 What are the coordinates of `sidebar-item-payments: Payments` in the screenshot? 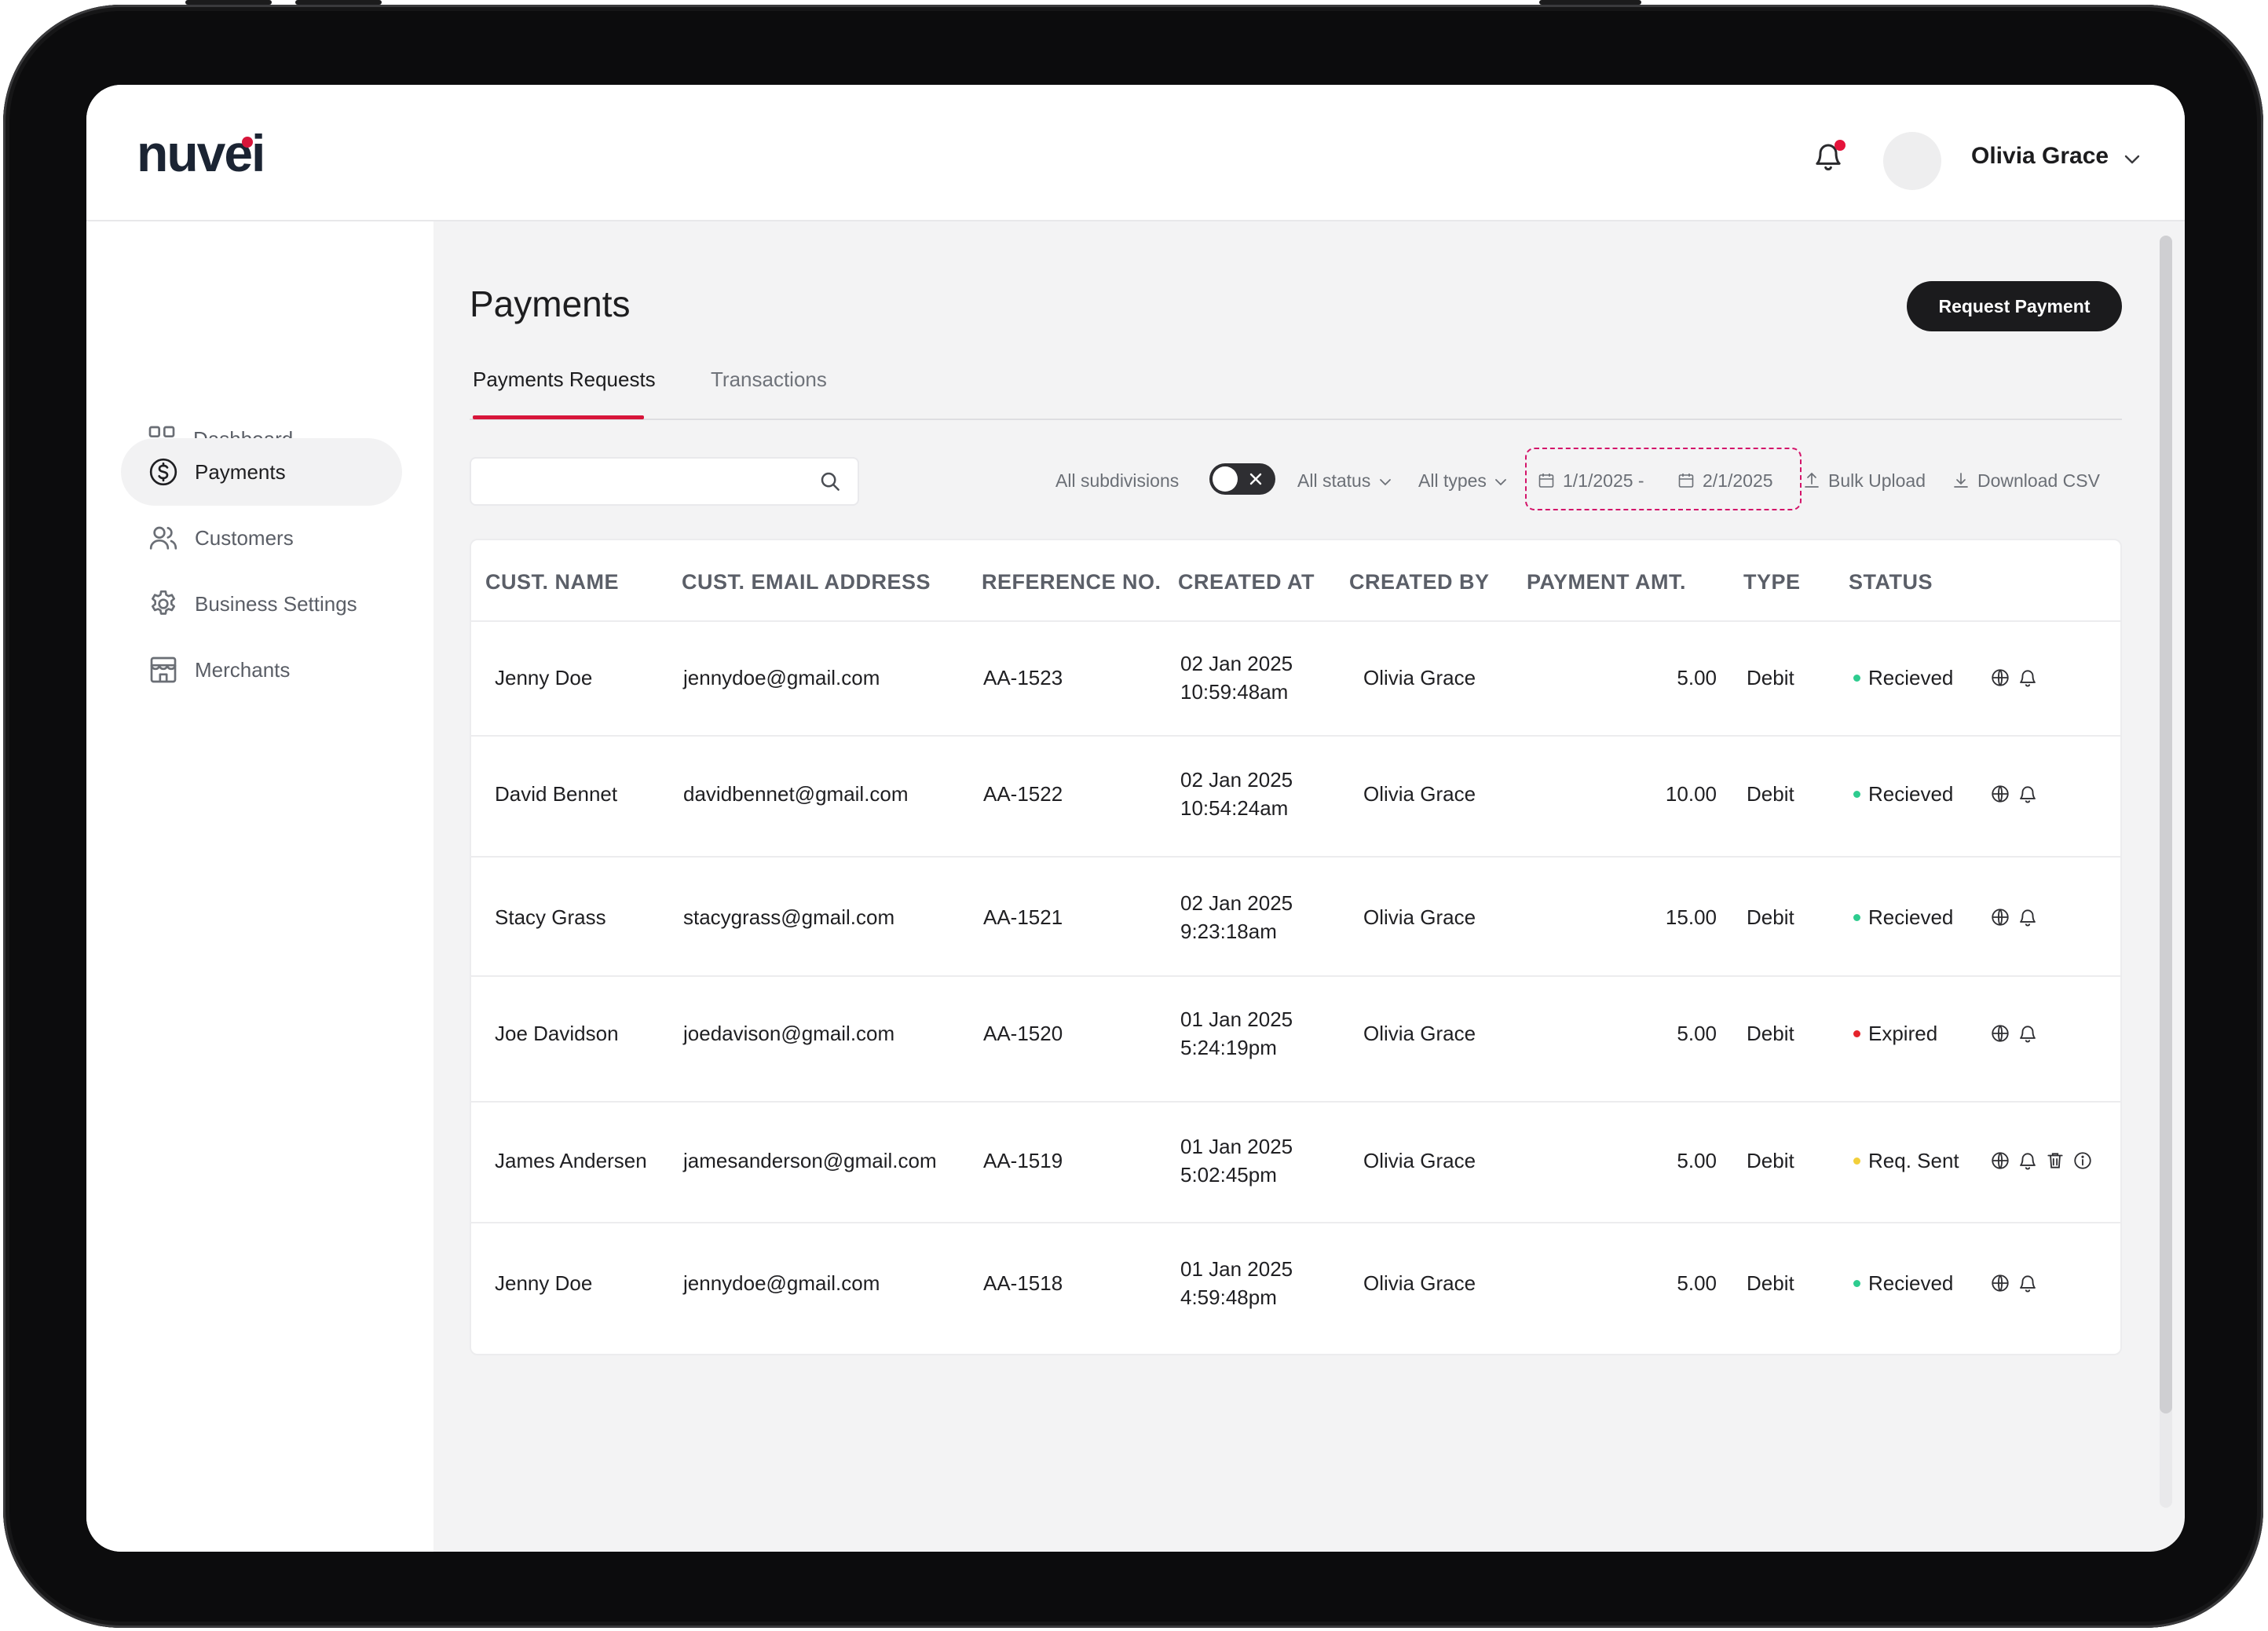 It's located at (261, 472).